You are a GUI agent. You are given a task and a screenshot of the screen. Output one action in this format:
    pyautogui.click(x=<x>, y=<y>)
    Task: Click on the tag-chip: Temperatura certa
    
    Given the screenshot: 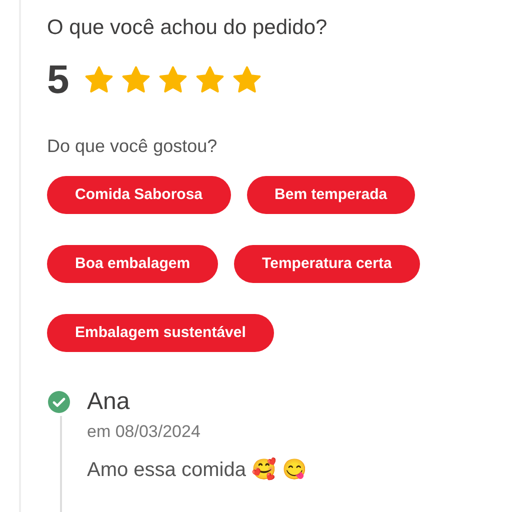 What is the action you would take?
    pyautogui.click(x=327, y=264)
    